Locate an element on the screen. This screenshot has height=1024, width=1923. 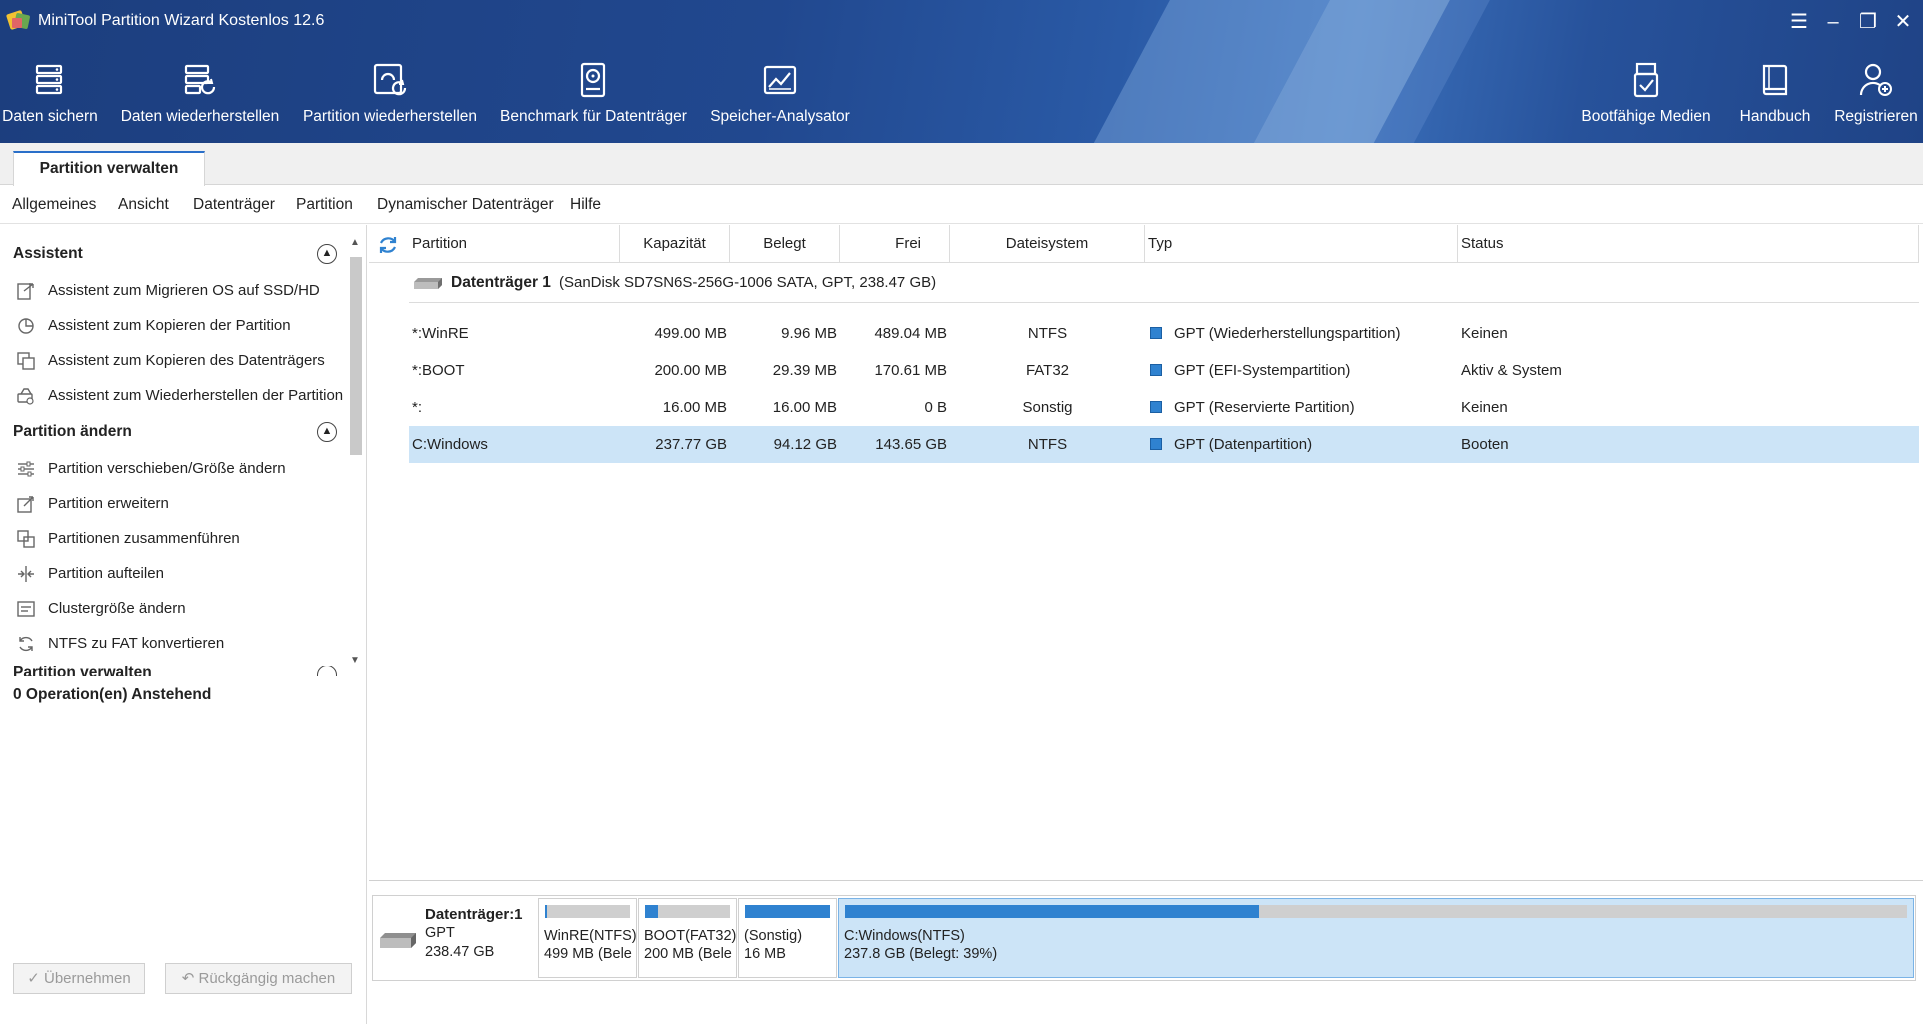
recover-partition-icon is located at coordinates (390, 79).